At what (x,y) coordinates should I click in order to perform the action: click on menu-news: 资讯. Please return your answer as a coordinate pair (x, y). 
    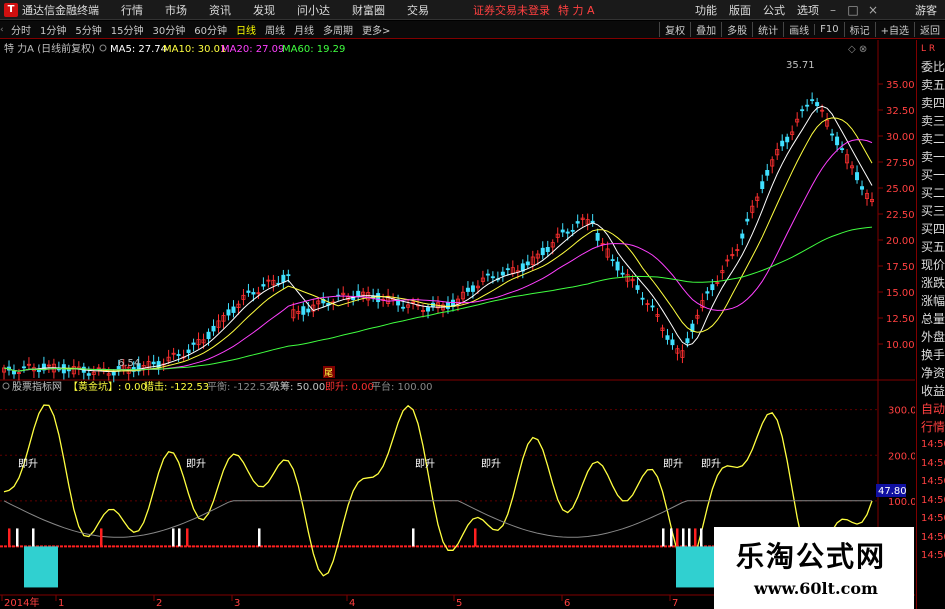
    Looking at the image, I should click on (220, 10).